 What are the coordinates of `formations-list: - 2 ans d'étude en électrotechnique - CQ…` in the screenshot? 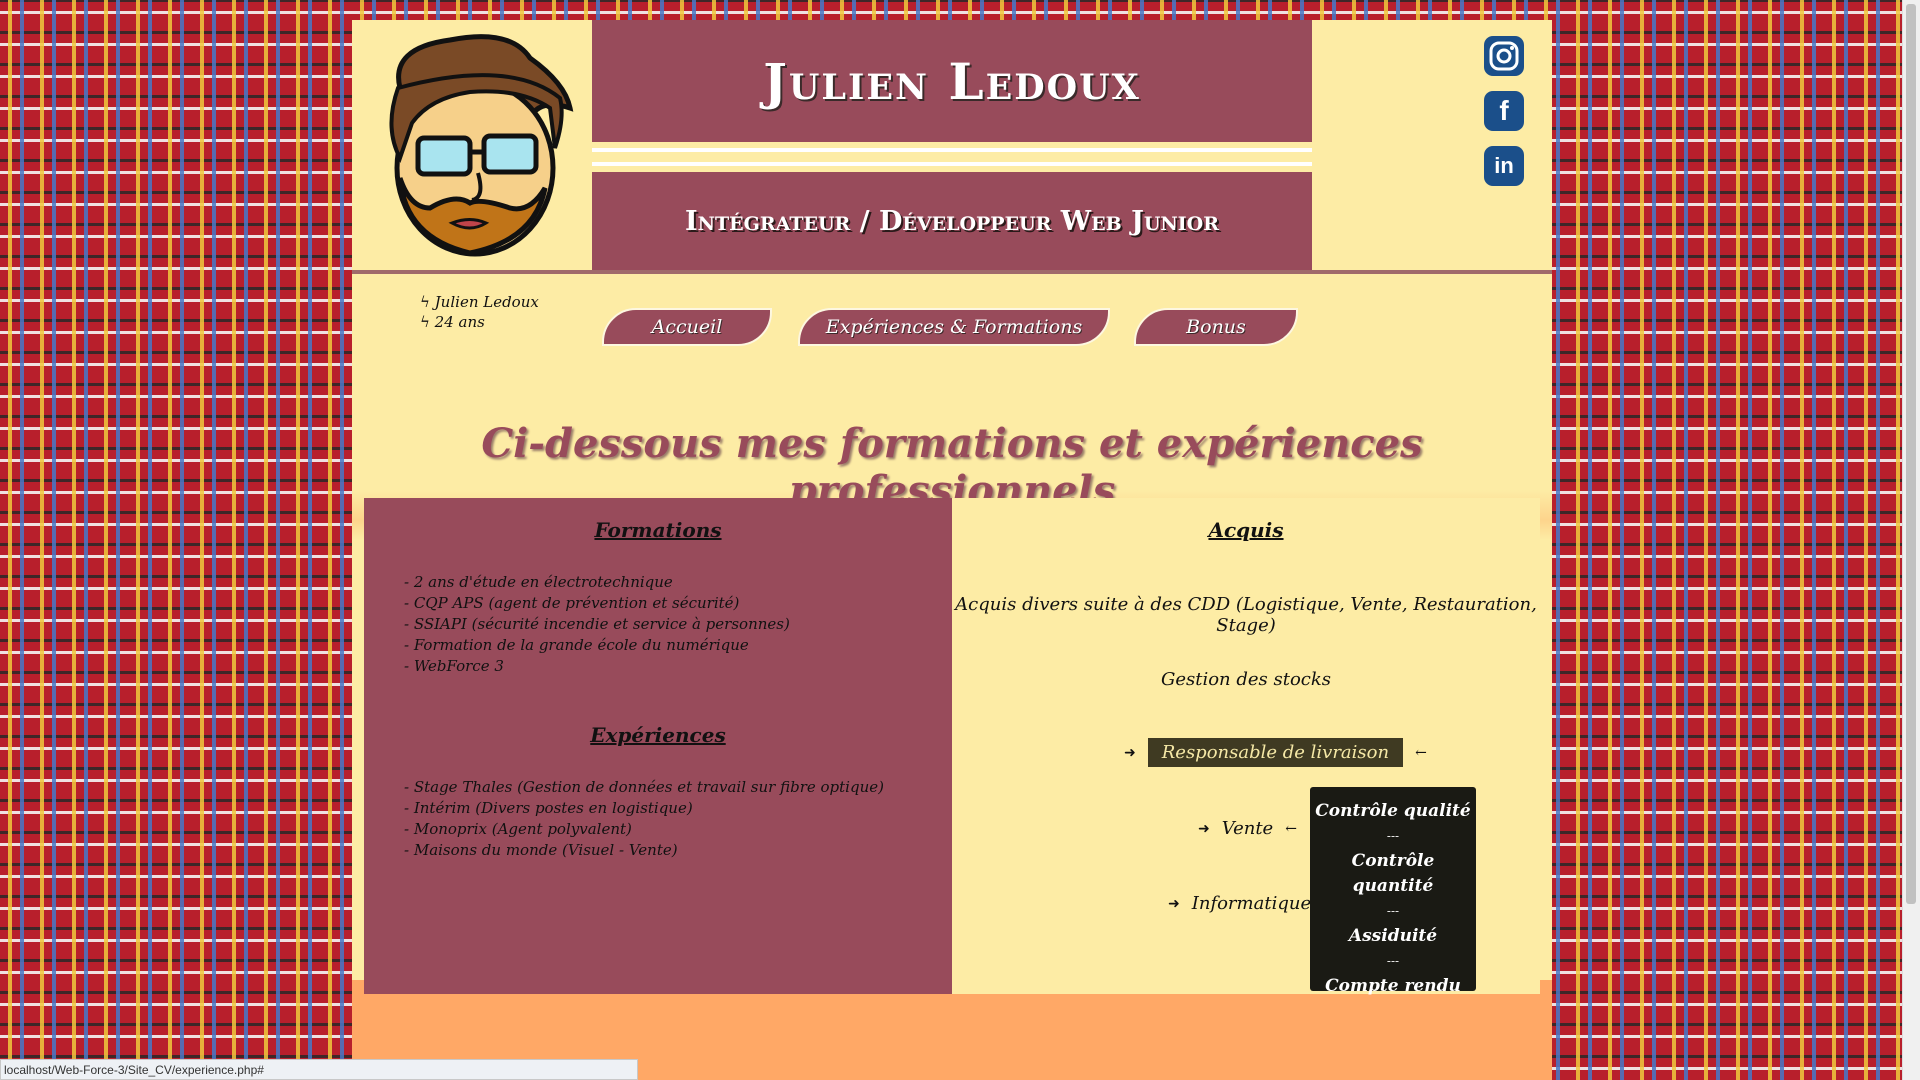 It's located at (597, 624).